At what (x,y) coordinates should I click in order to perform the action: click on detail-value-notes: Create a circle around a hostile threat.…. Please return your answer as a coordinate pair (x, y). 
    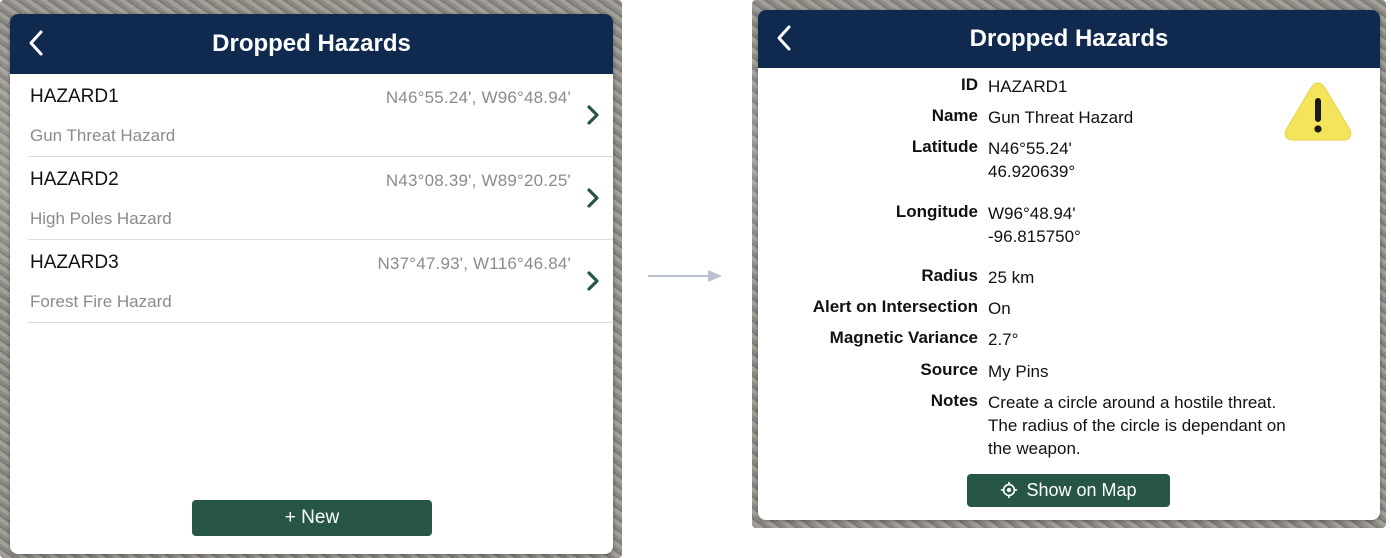
    Looking at the image, I should click on (1137, 425).